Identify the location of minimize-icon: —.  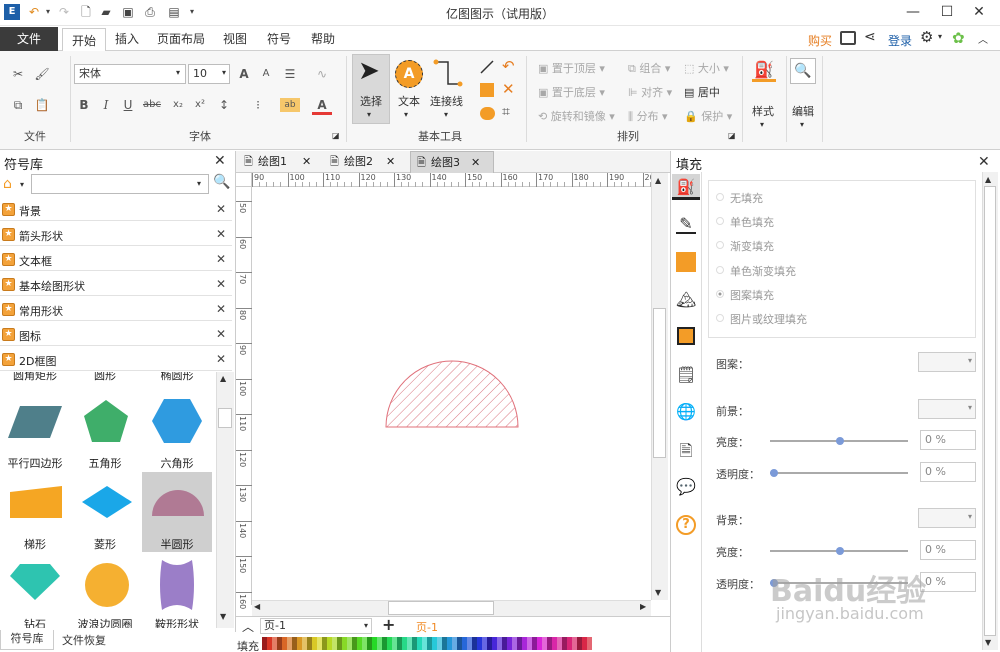
(913, 12).